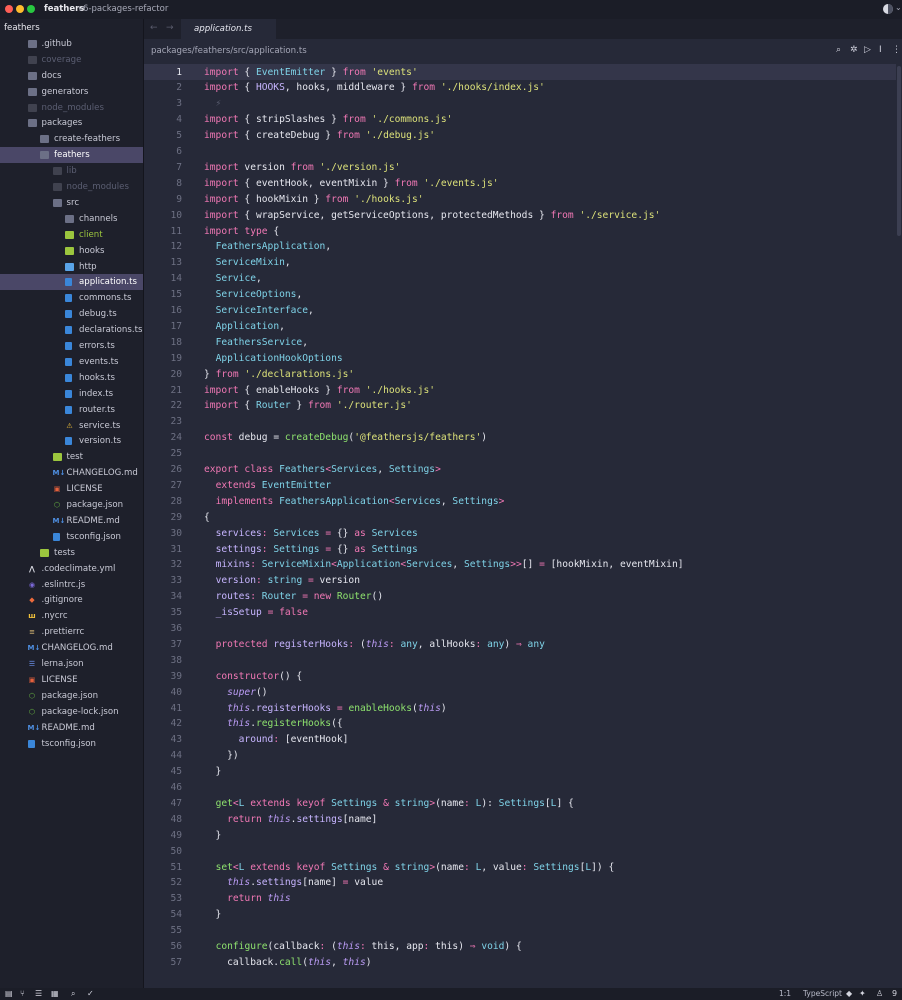  What do you see at coordinates (71, 267) in the screenshot?
I see `sidebar-item-http: http` at bounding box center [71, 267].